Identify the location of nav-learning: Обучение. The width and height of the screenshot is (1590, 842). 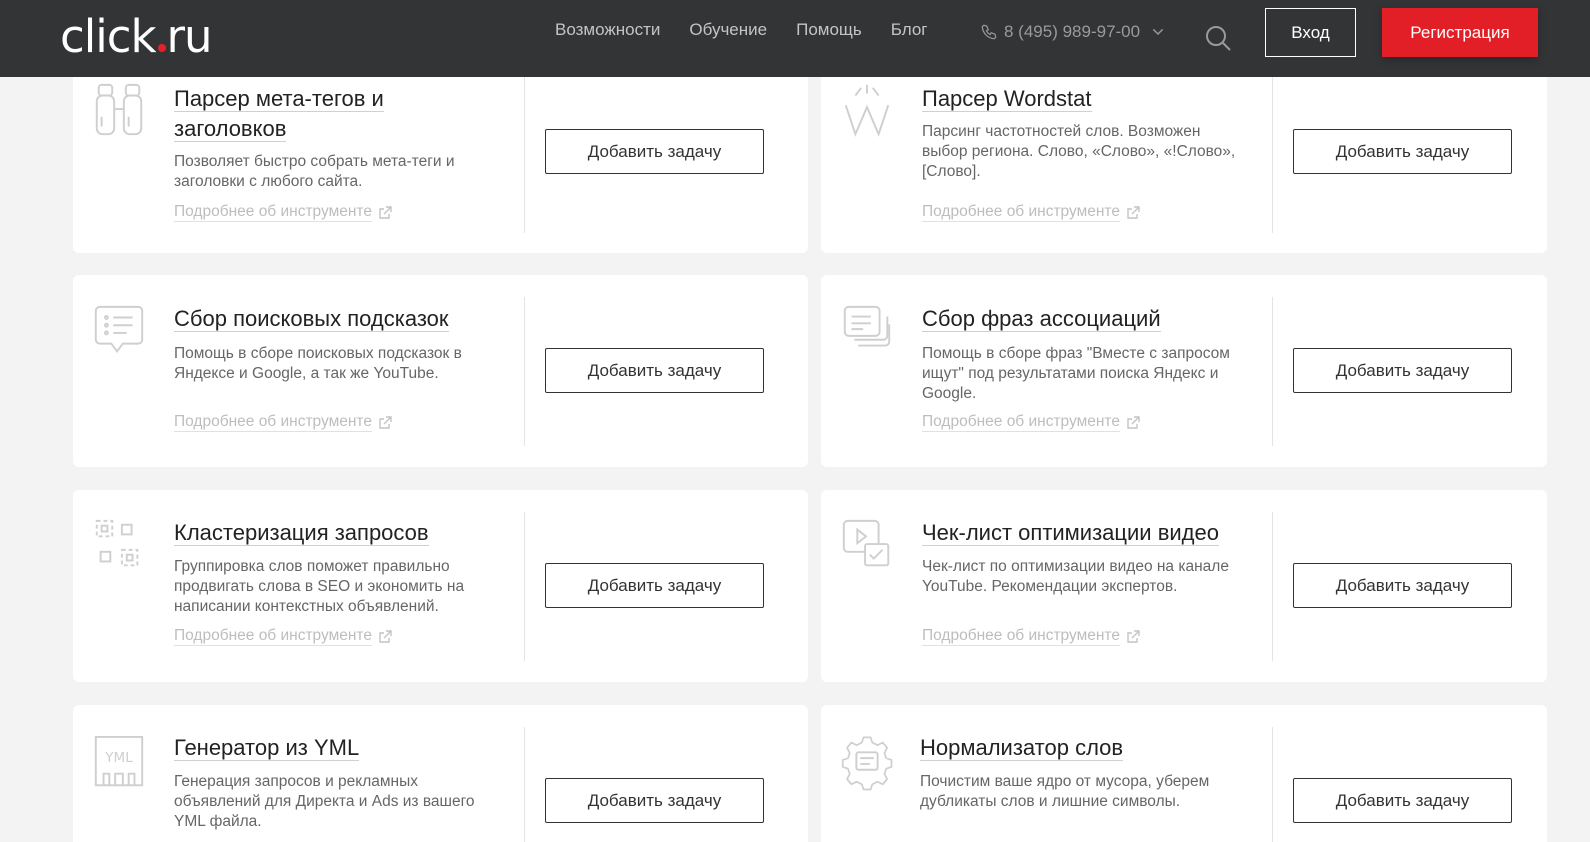
(728, 30).